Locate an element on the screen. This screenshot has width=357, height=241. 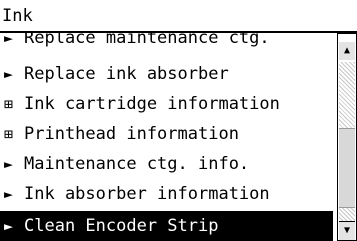
triangle-up-icon: ▲ is located at coordinates (347, 50).